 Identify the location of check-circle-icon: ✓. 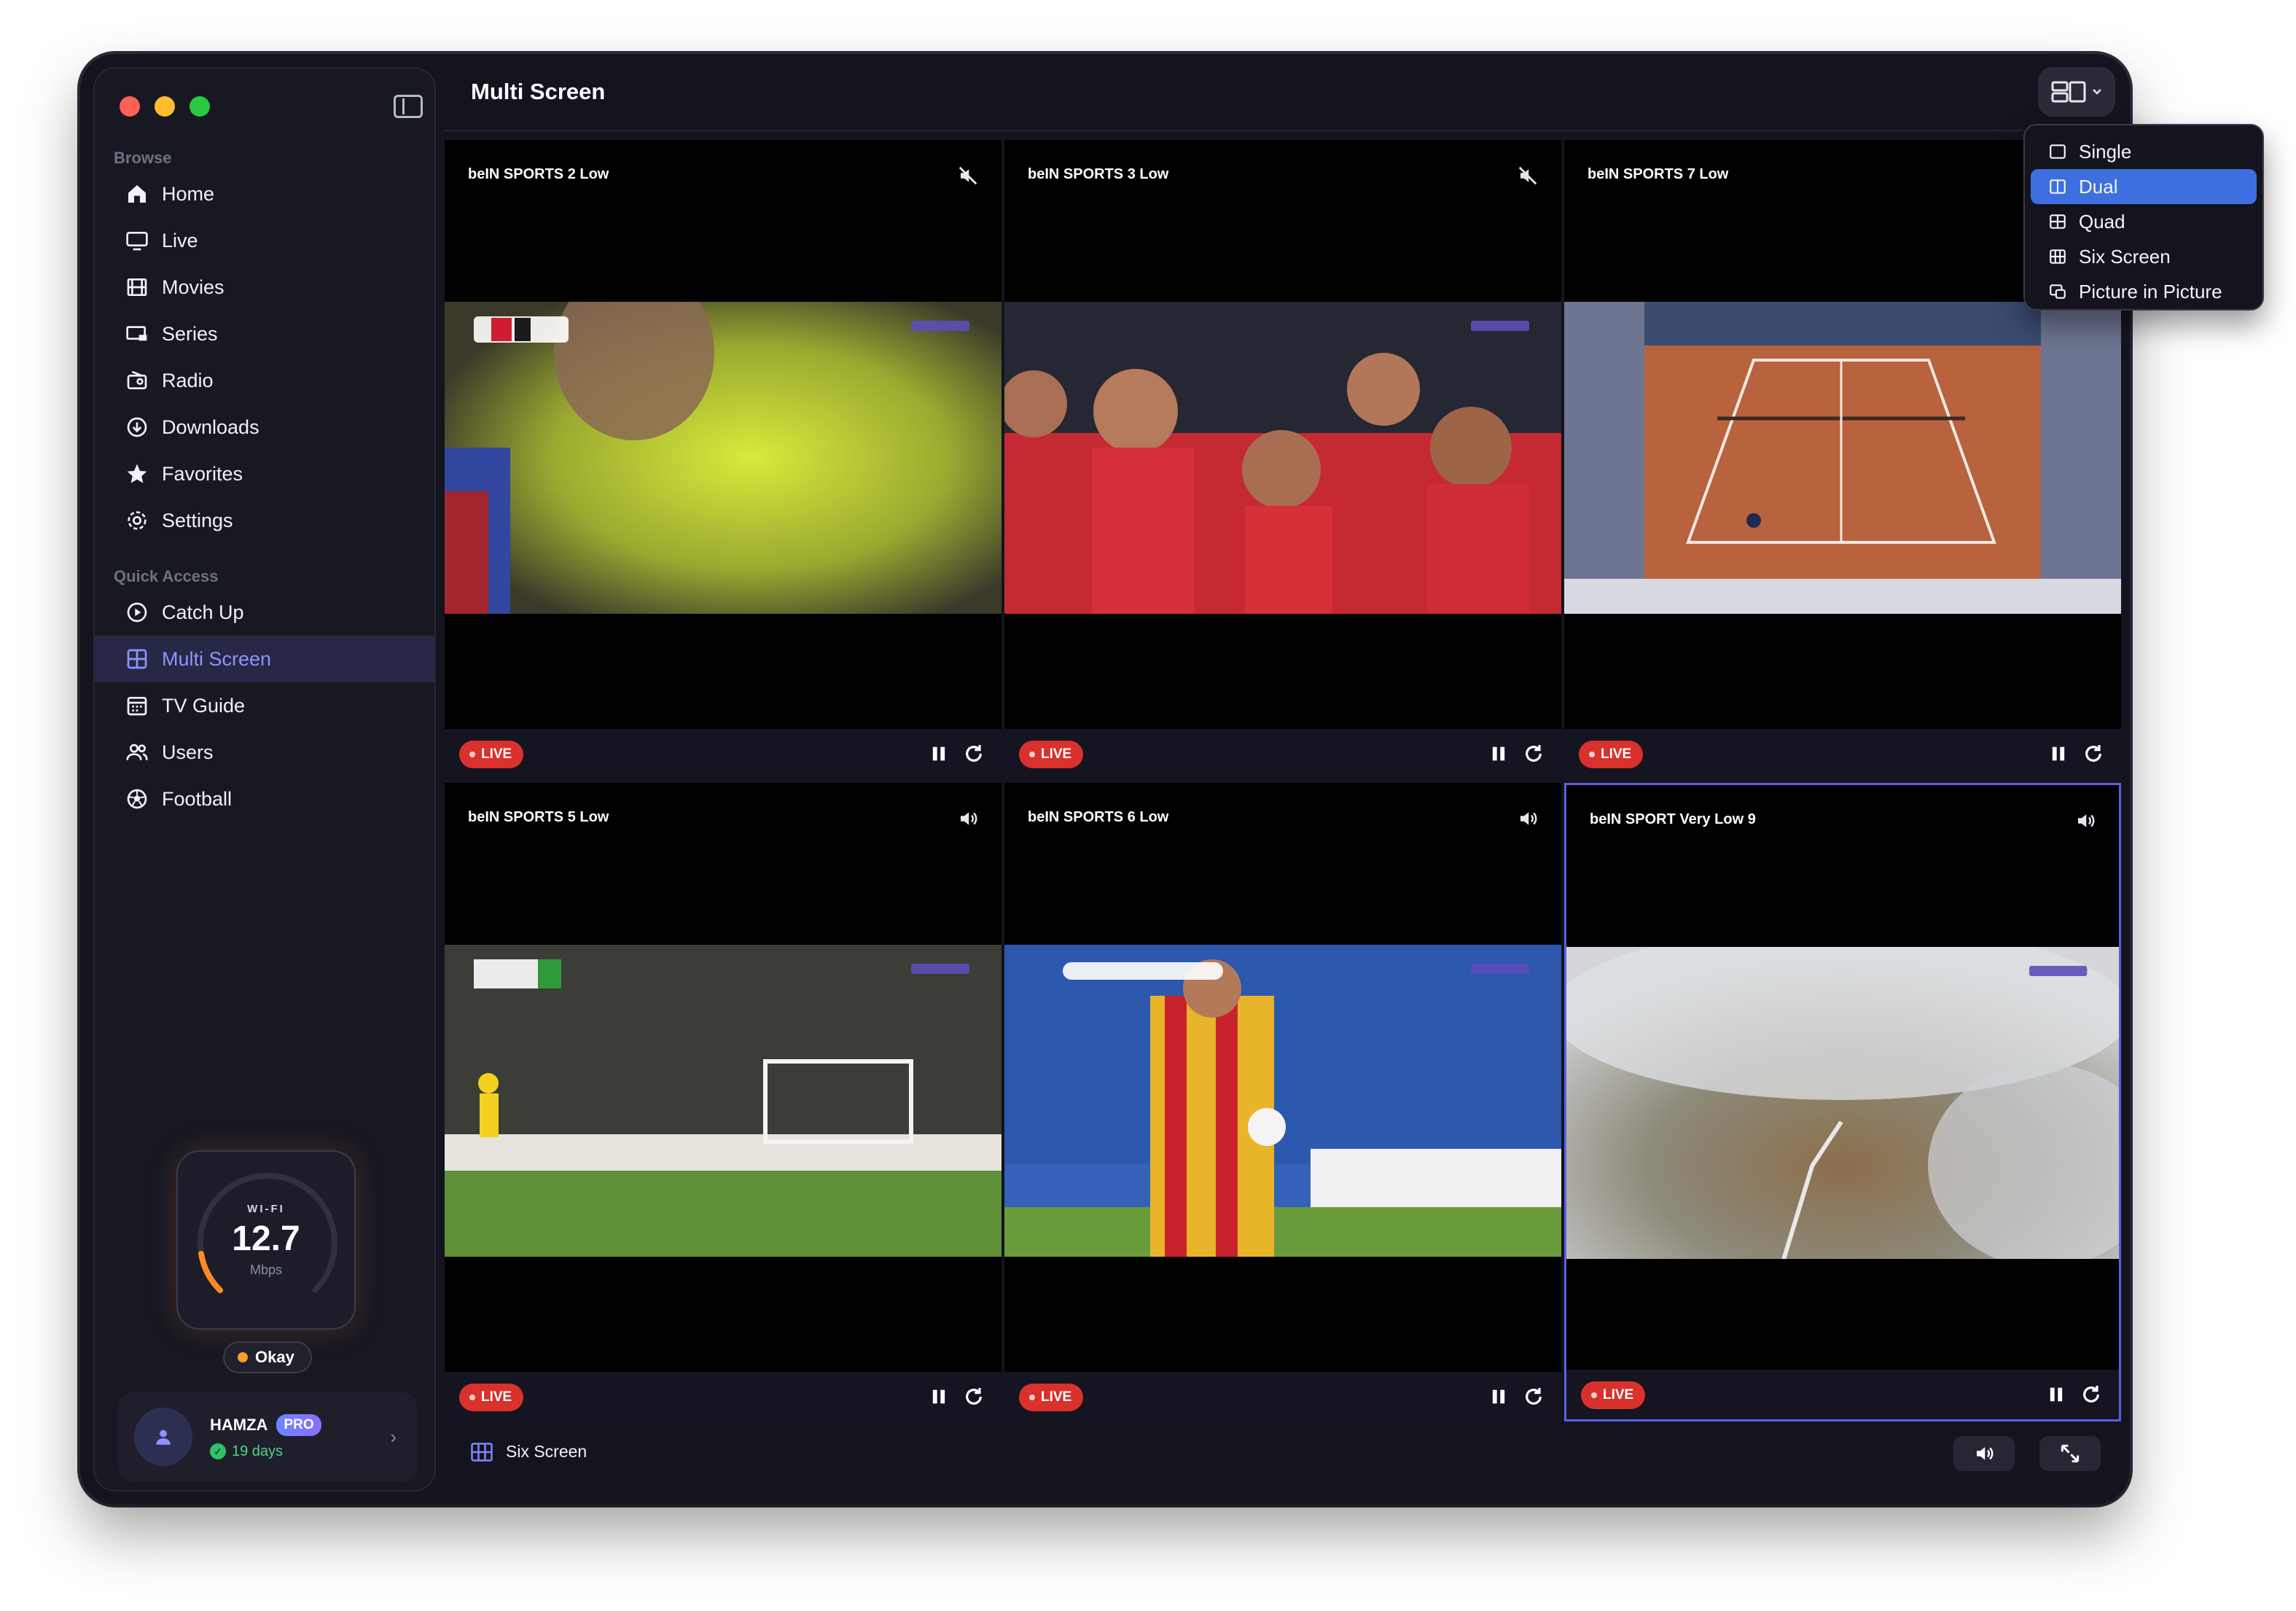
(218, 1451).